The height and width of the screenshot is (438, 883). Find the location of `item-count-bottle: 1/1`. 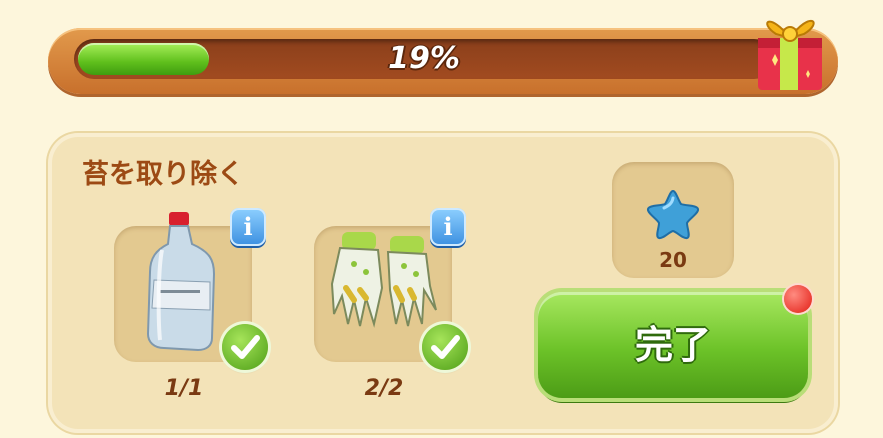

item-count-bottle: 1/1 is located at coordinates (184, 388).